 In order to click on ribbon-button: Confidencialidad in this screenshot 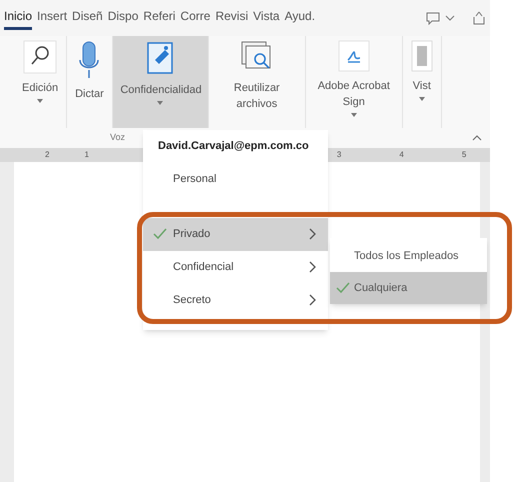, I will do `click(160, 82)`.